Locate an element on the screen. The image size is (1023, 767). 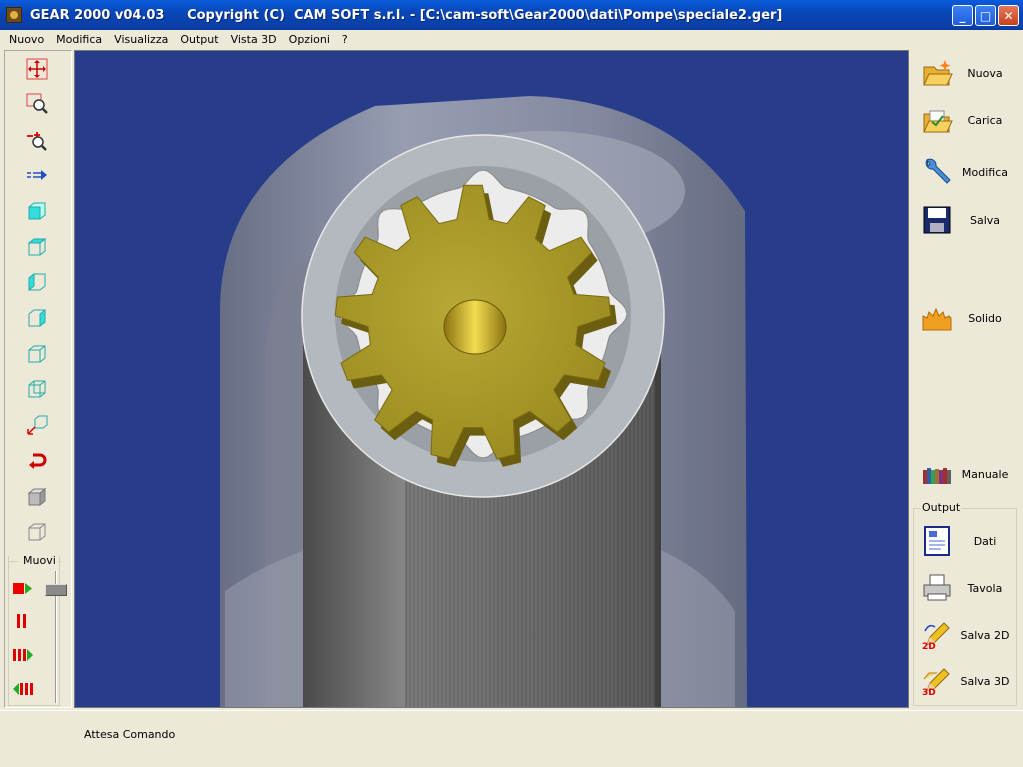
solid-icon is located at coordinates (937, 319).